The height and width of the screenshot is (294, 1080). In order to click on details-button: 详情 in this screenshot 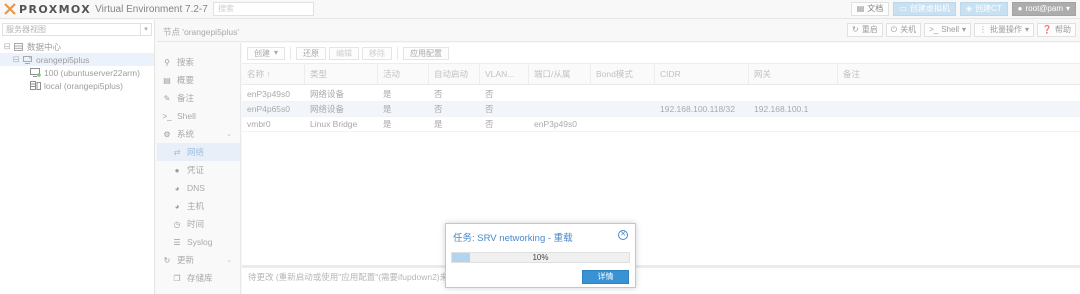, I will do `click(605, 277)`.